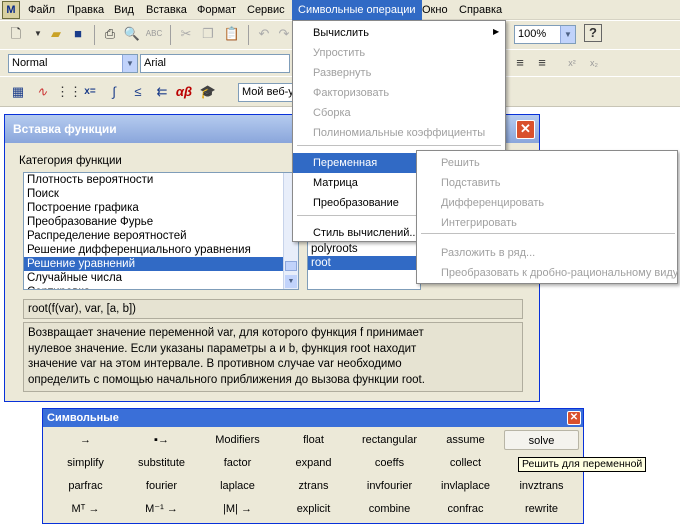  Describe the element at coordinates (42, 92) in the screenshot. I see `graph-icon: ∿` at that location.